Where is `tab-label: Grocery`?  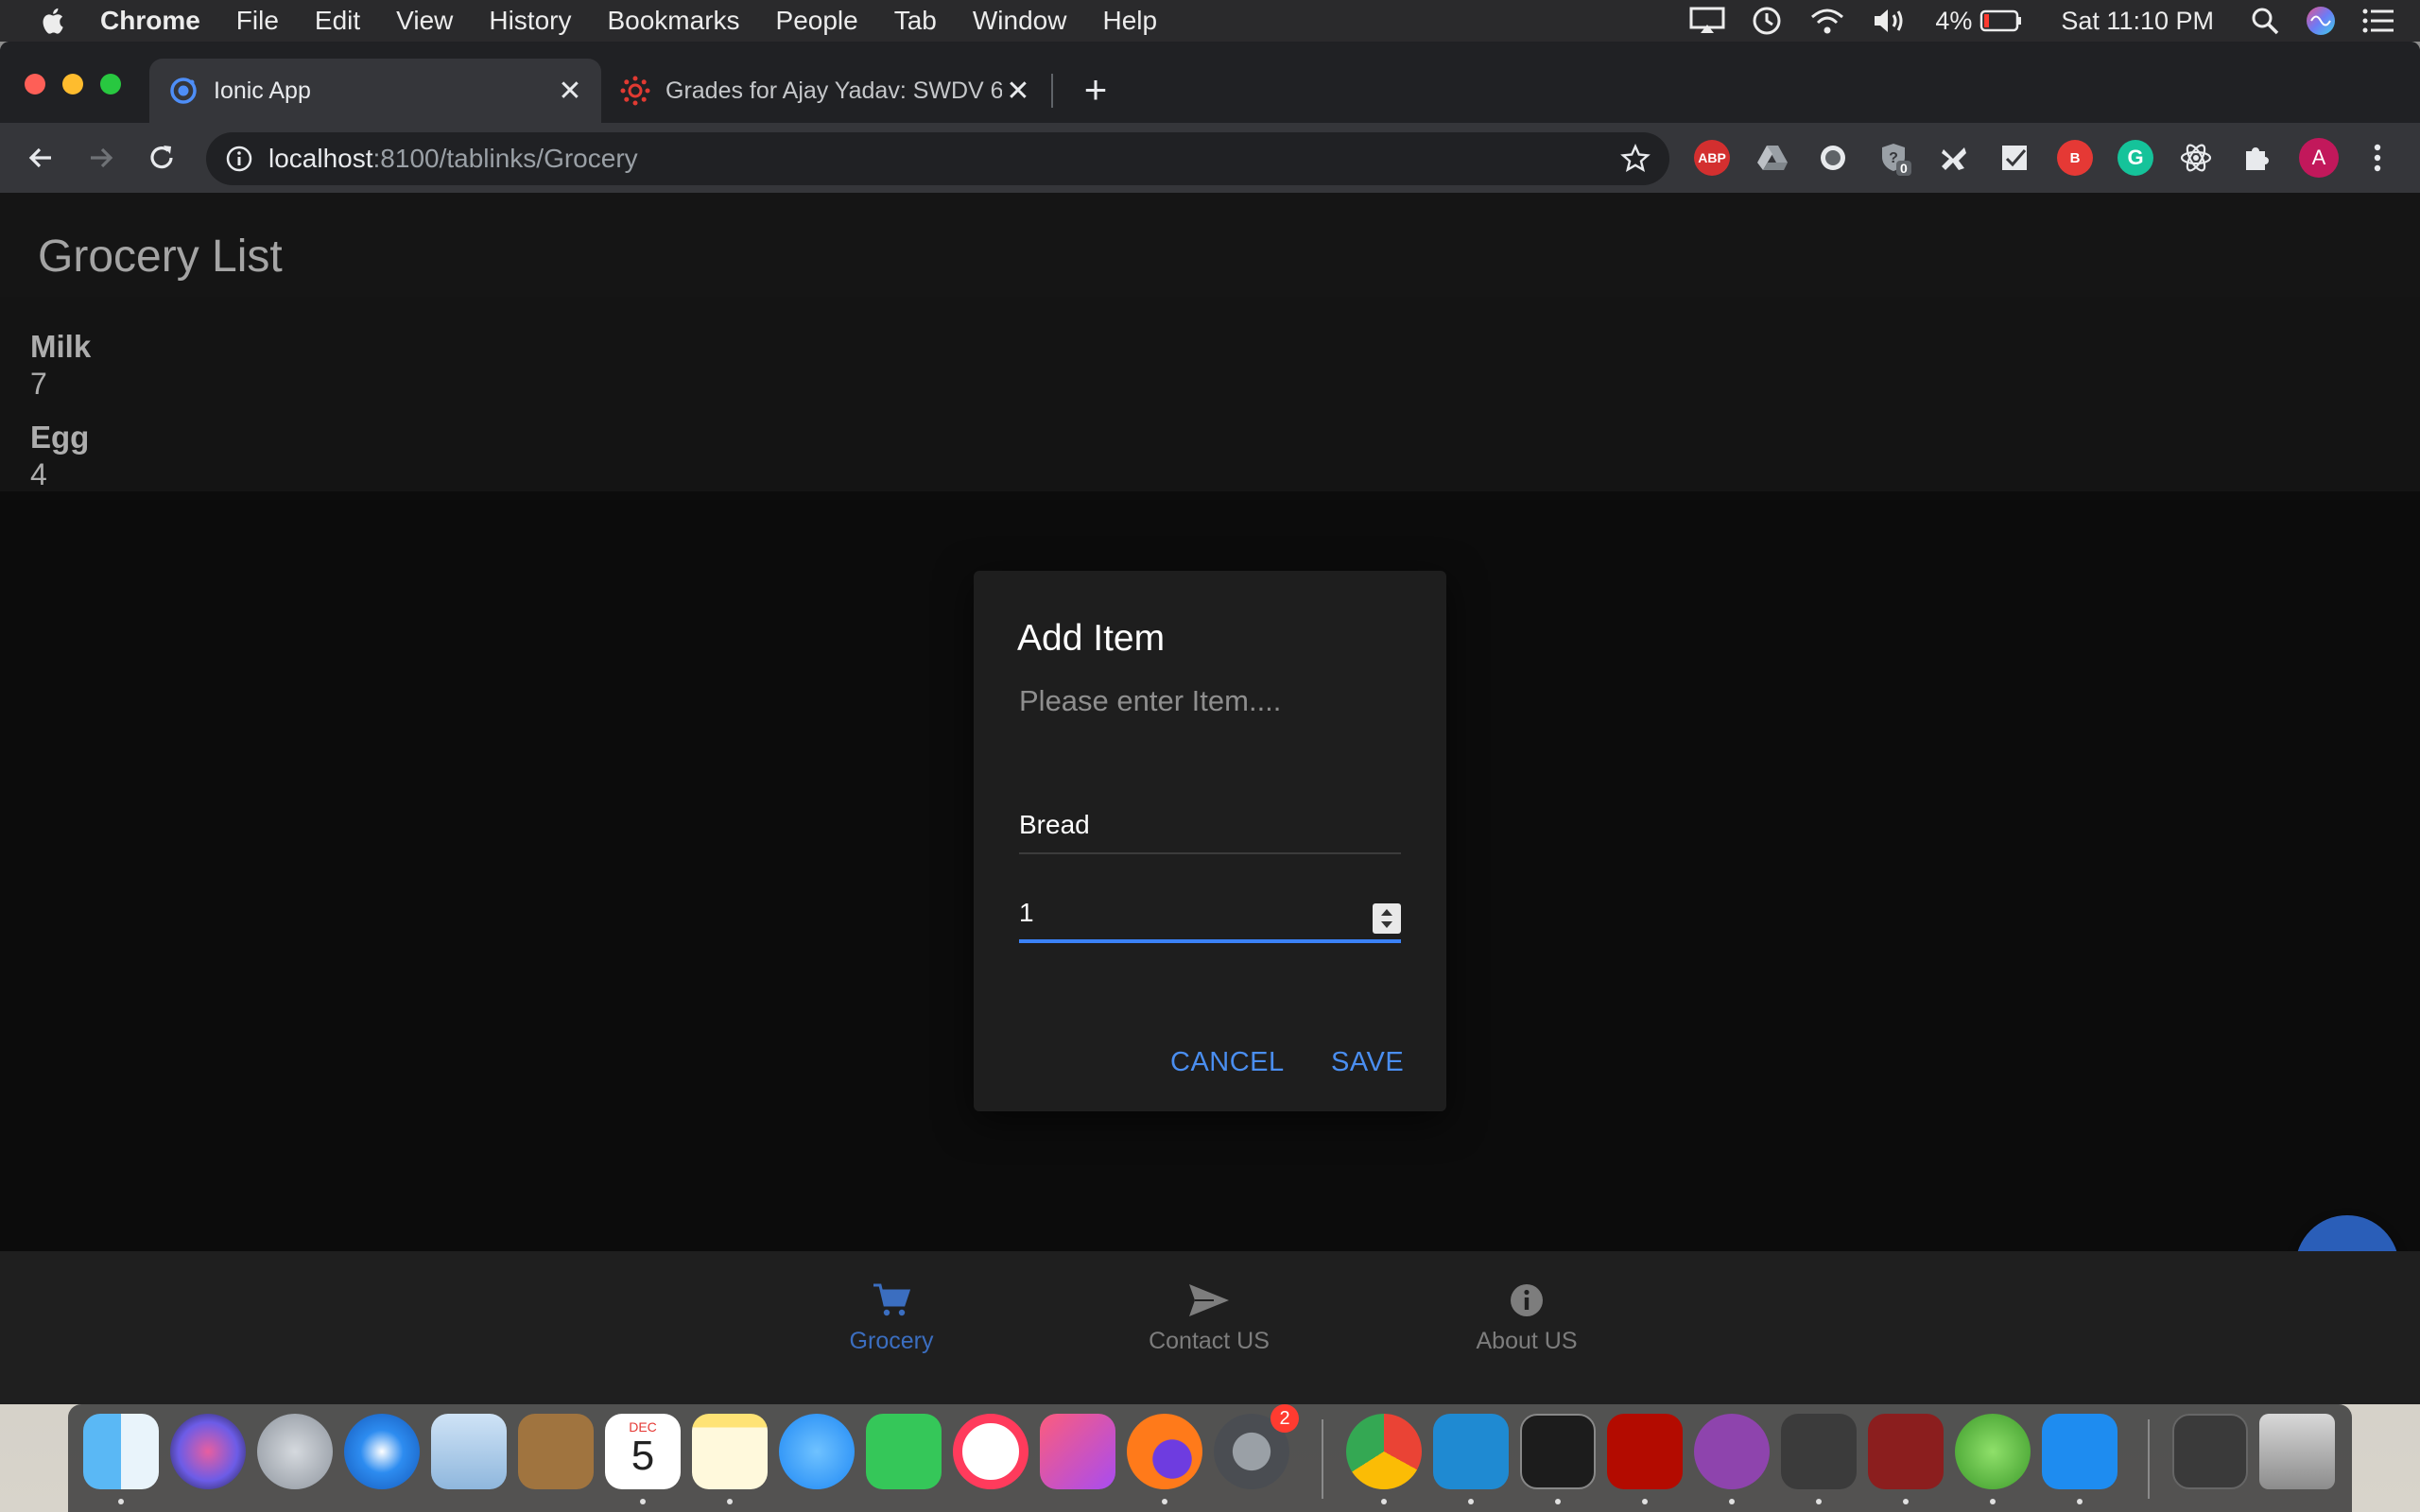
tab-label: Grocery is located at coordinates (891, 1341).